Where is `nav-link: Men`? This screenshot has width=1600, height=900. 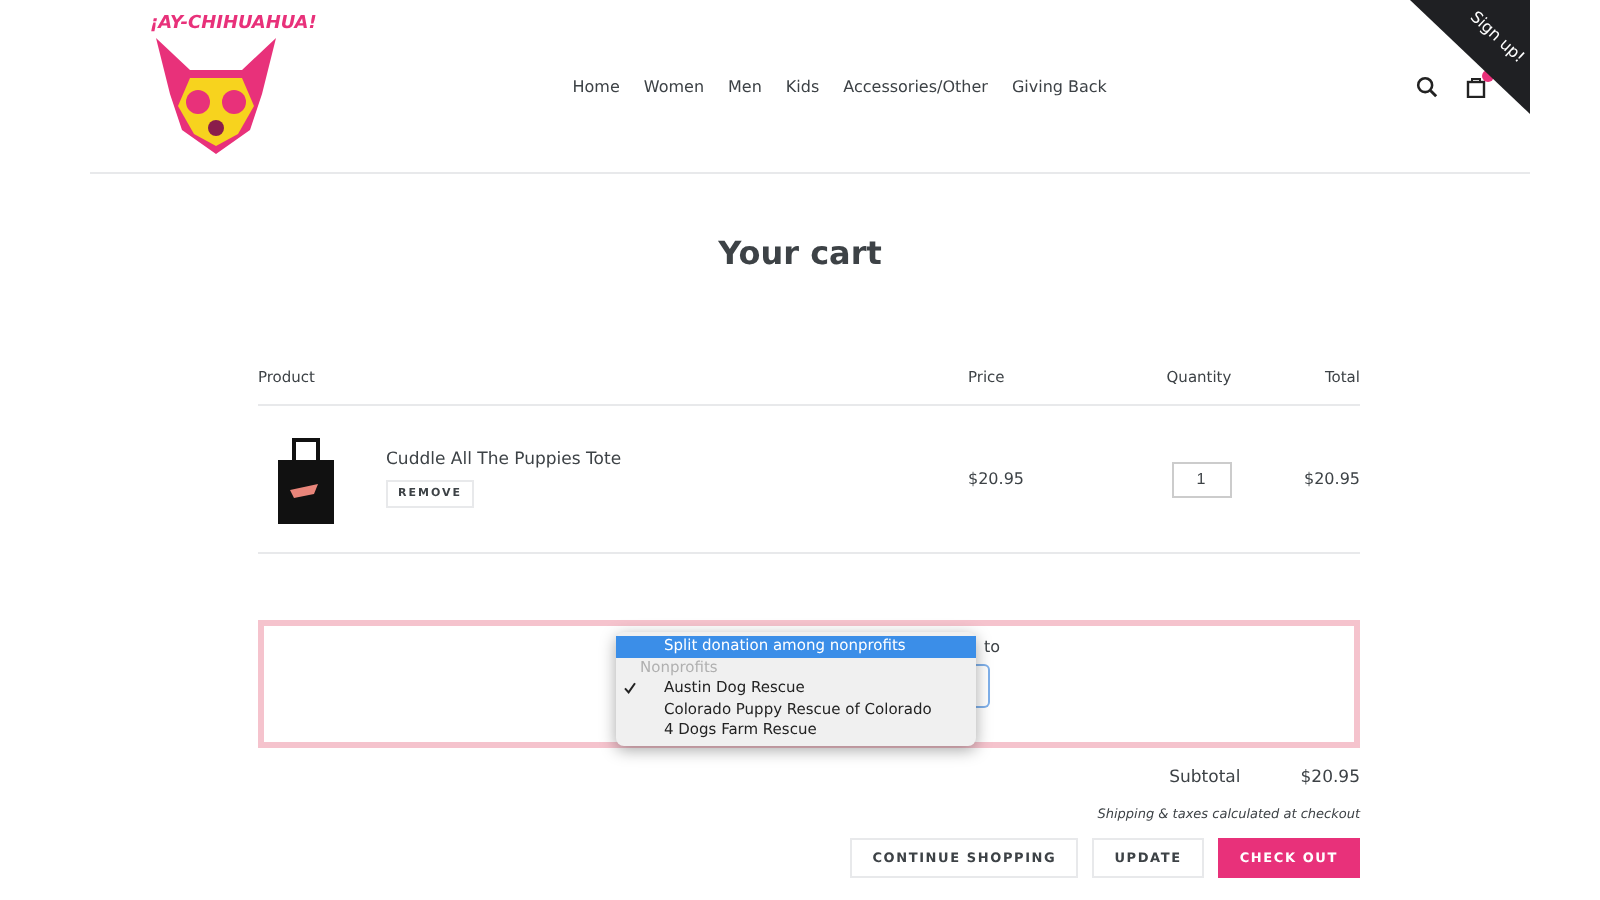 nav-link: Men is located at coordinates (745, 86).